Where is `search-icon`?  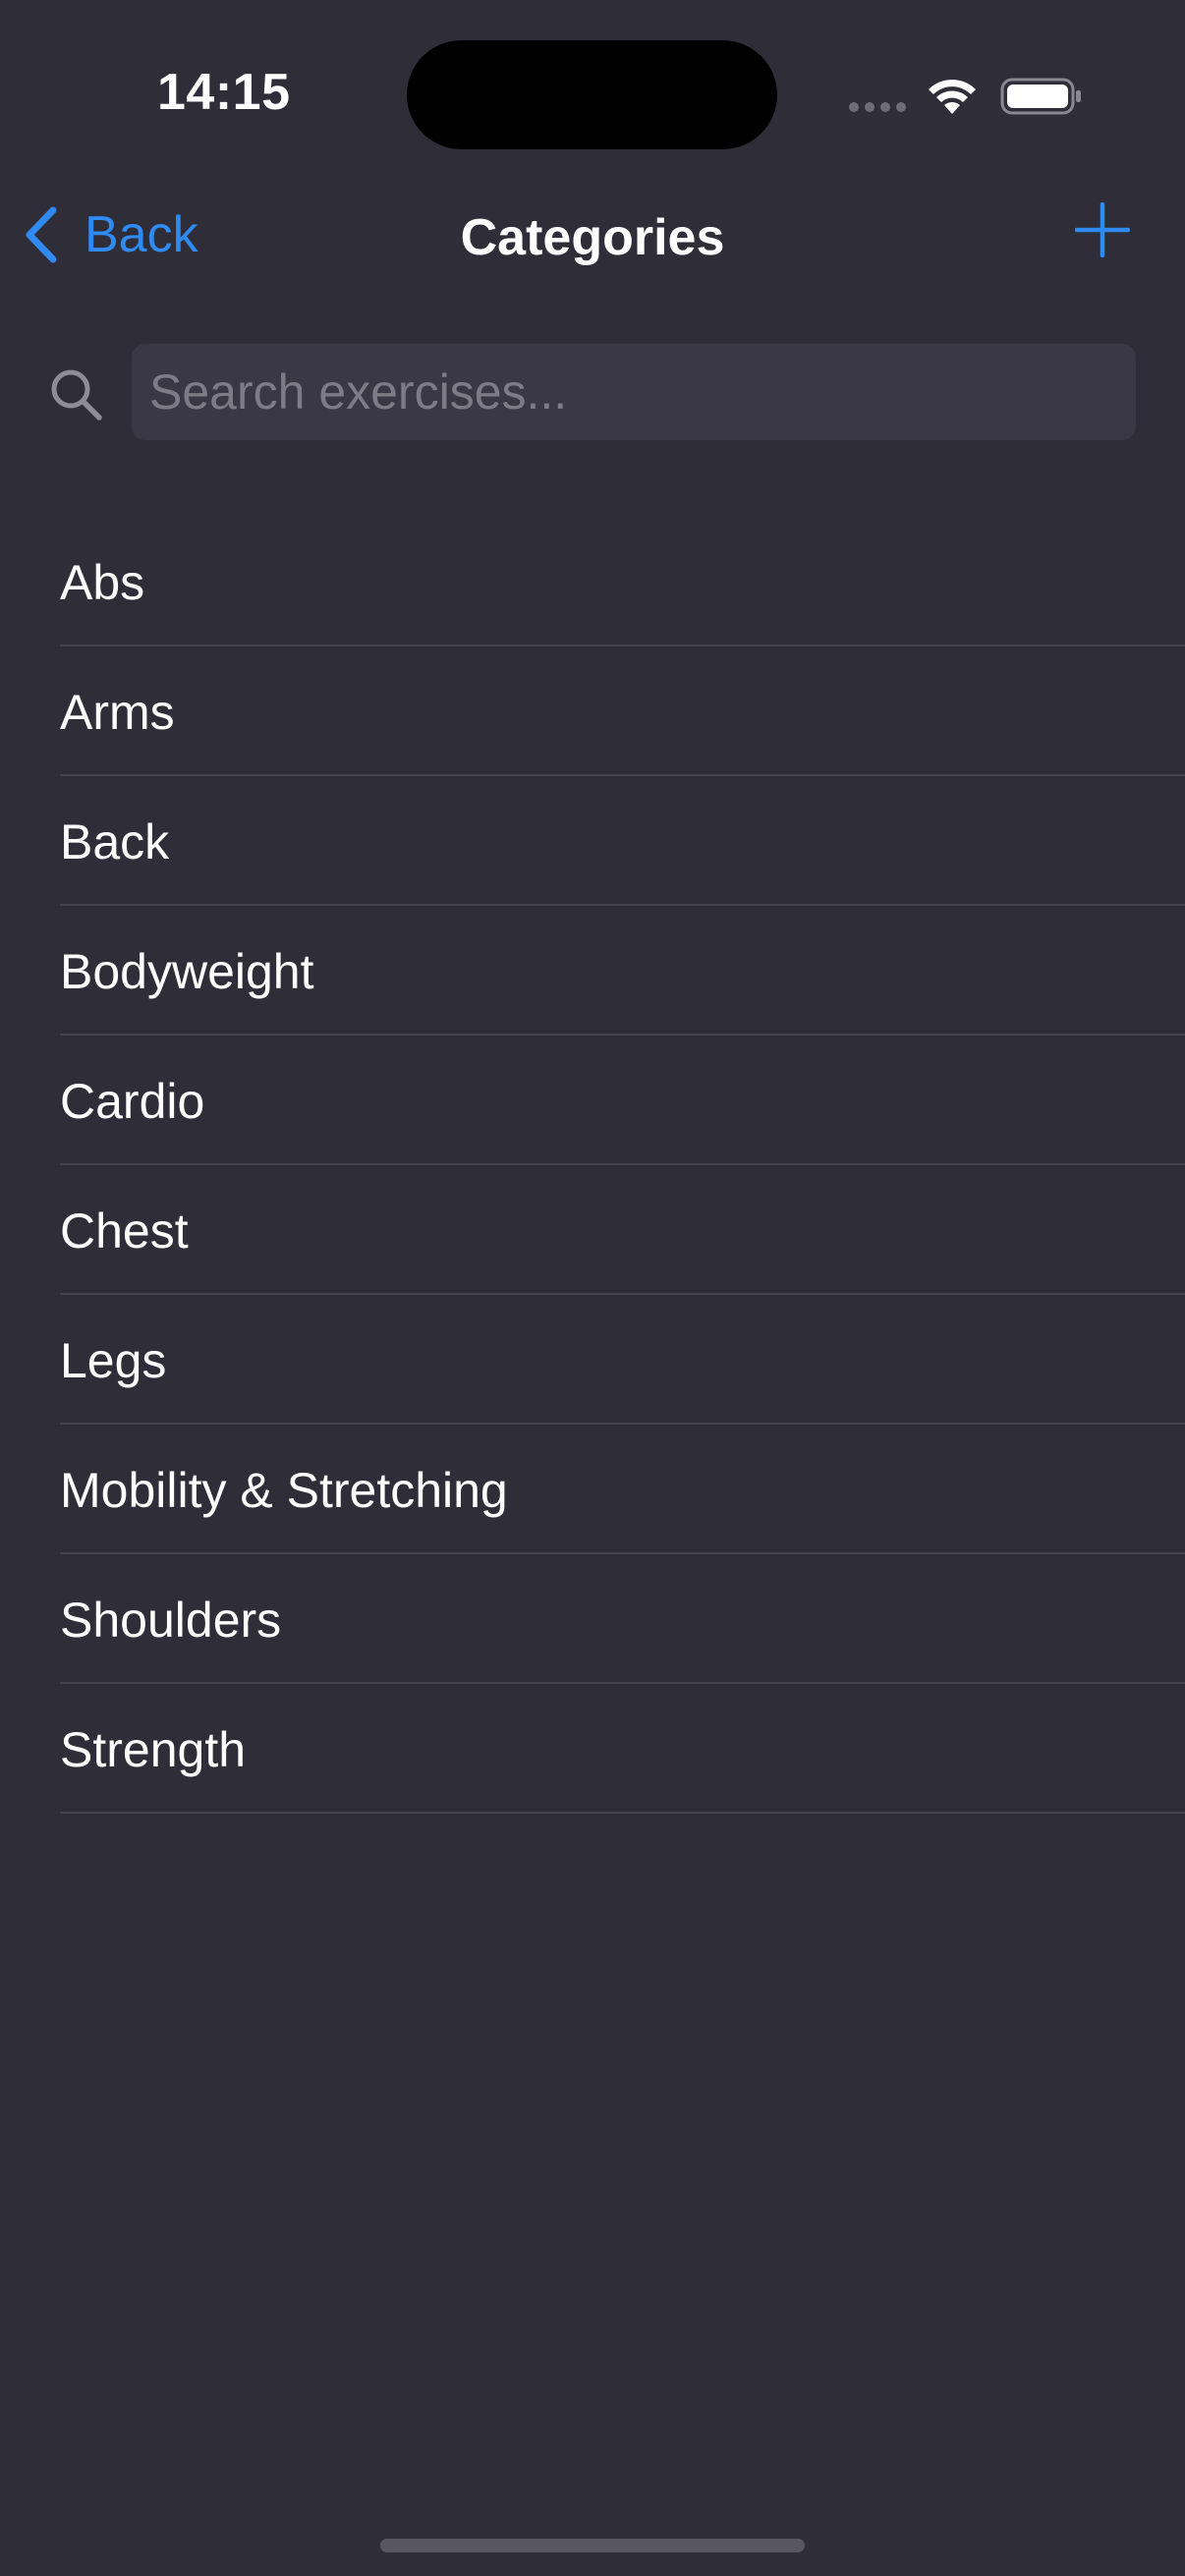
search-icon is located at coordinates (76, 394).